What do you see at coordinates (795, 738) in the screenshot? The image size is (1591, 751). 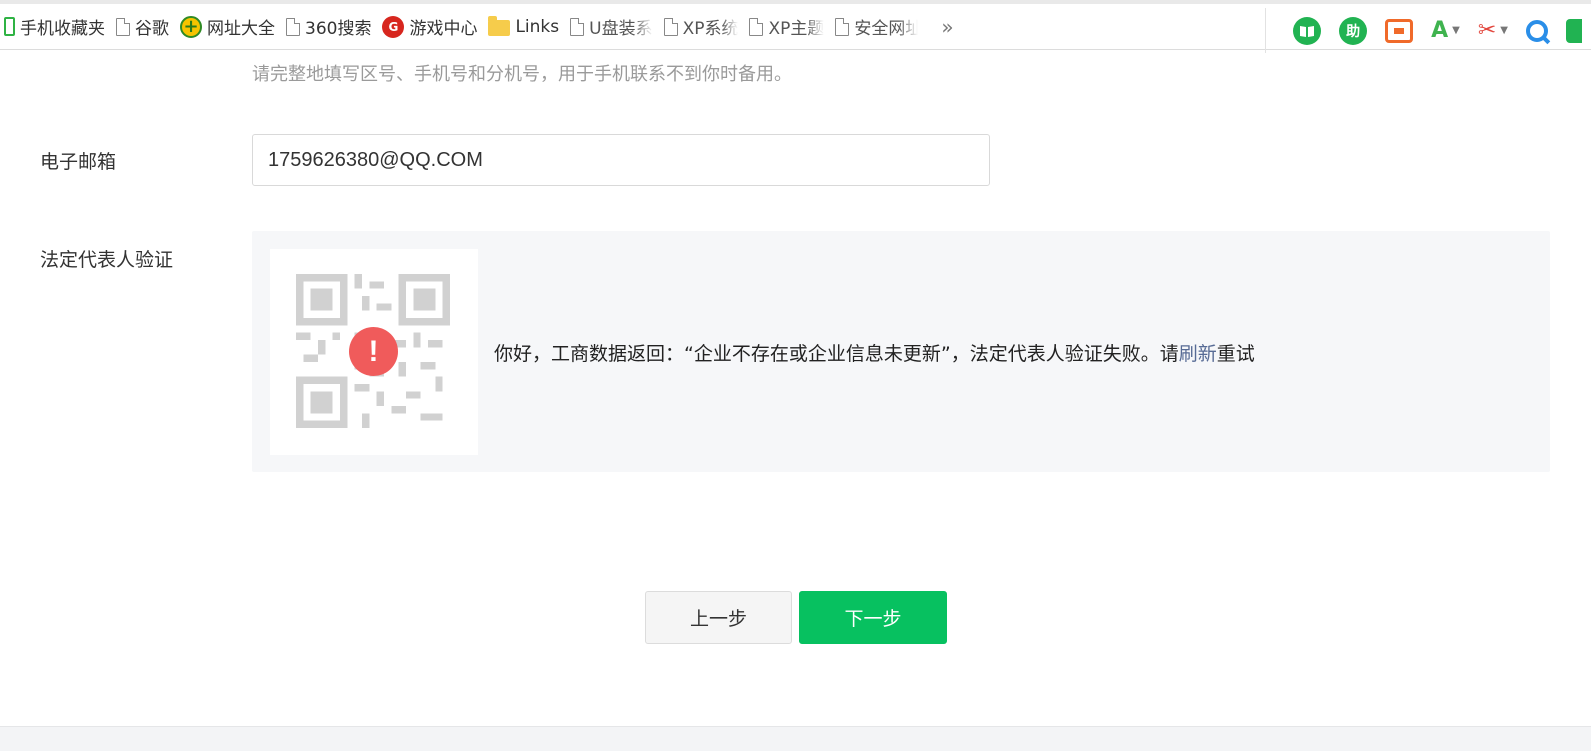 I see `page-footer-strip` at bounding box center [795, 738].